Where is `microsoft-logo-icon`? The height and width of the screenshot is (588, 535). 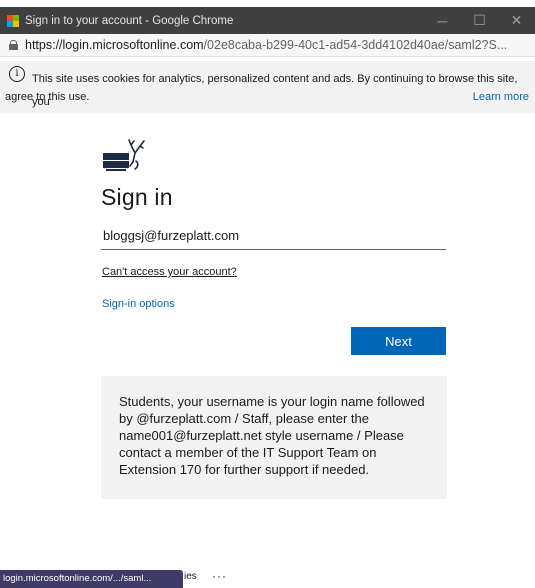 microsoft-logo-icon is located at coordinates (13, 20).